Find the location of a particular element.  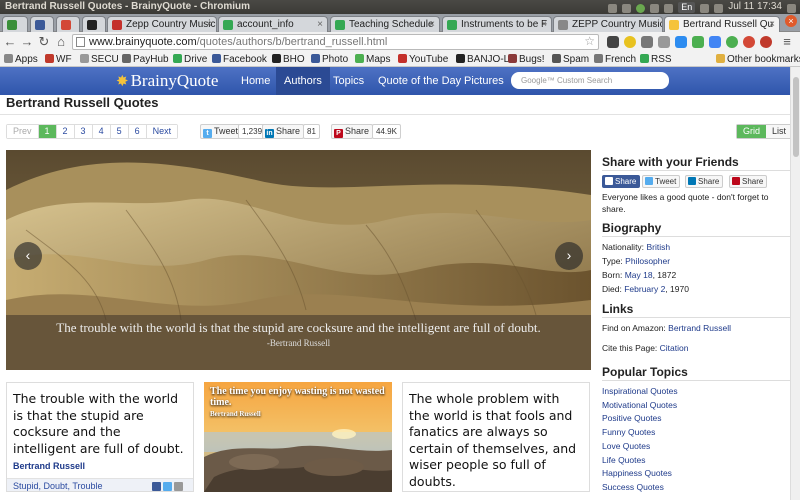

adblock-icon is located at coordinates (749, 42).